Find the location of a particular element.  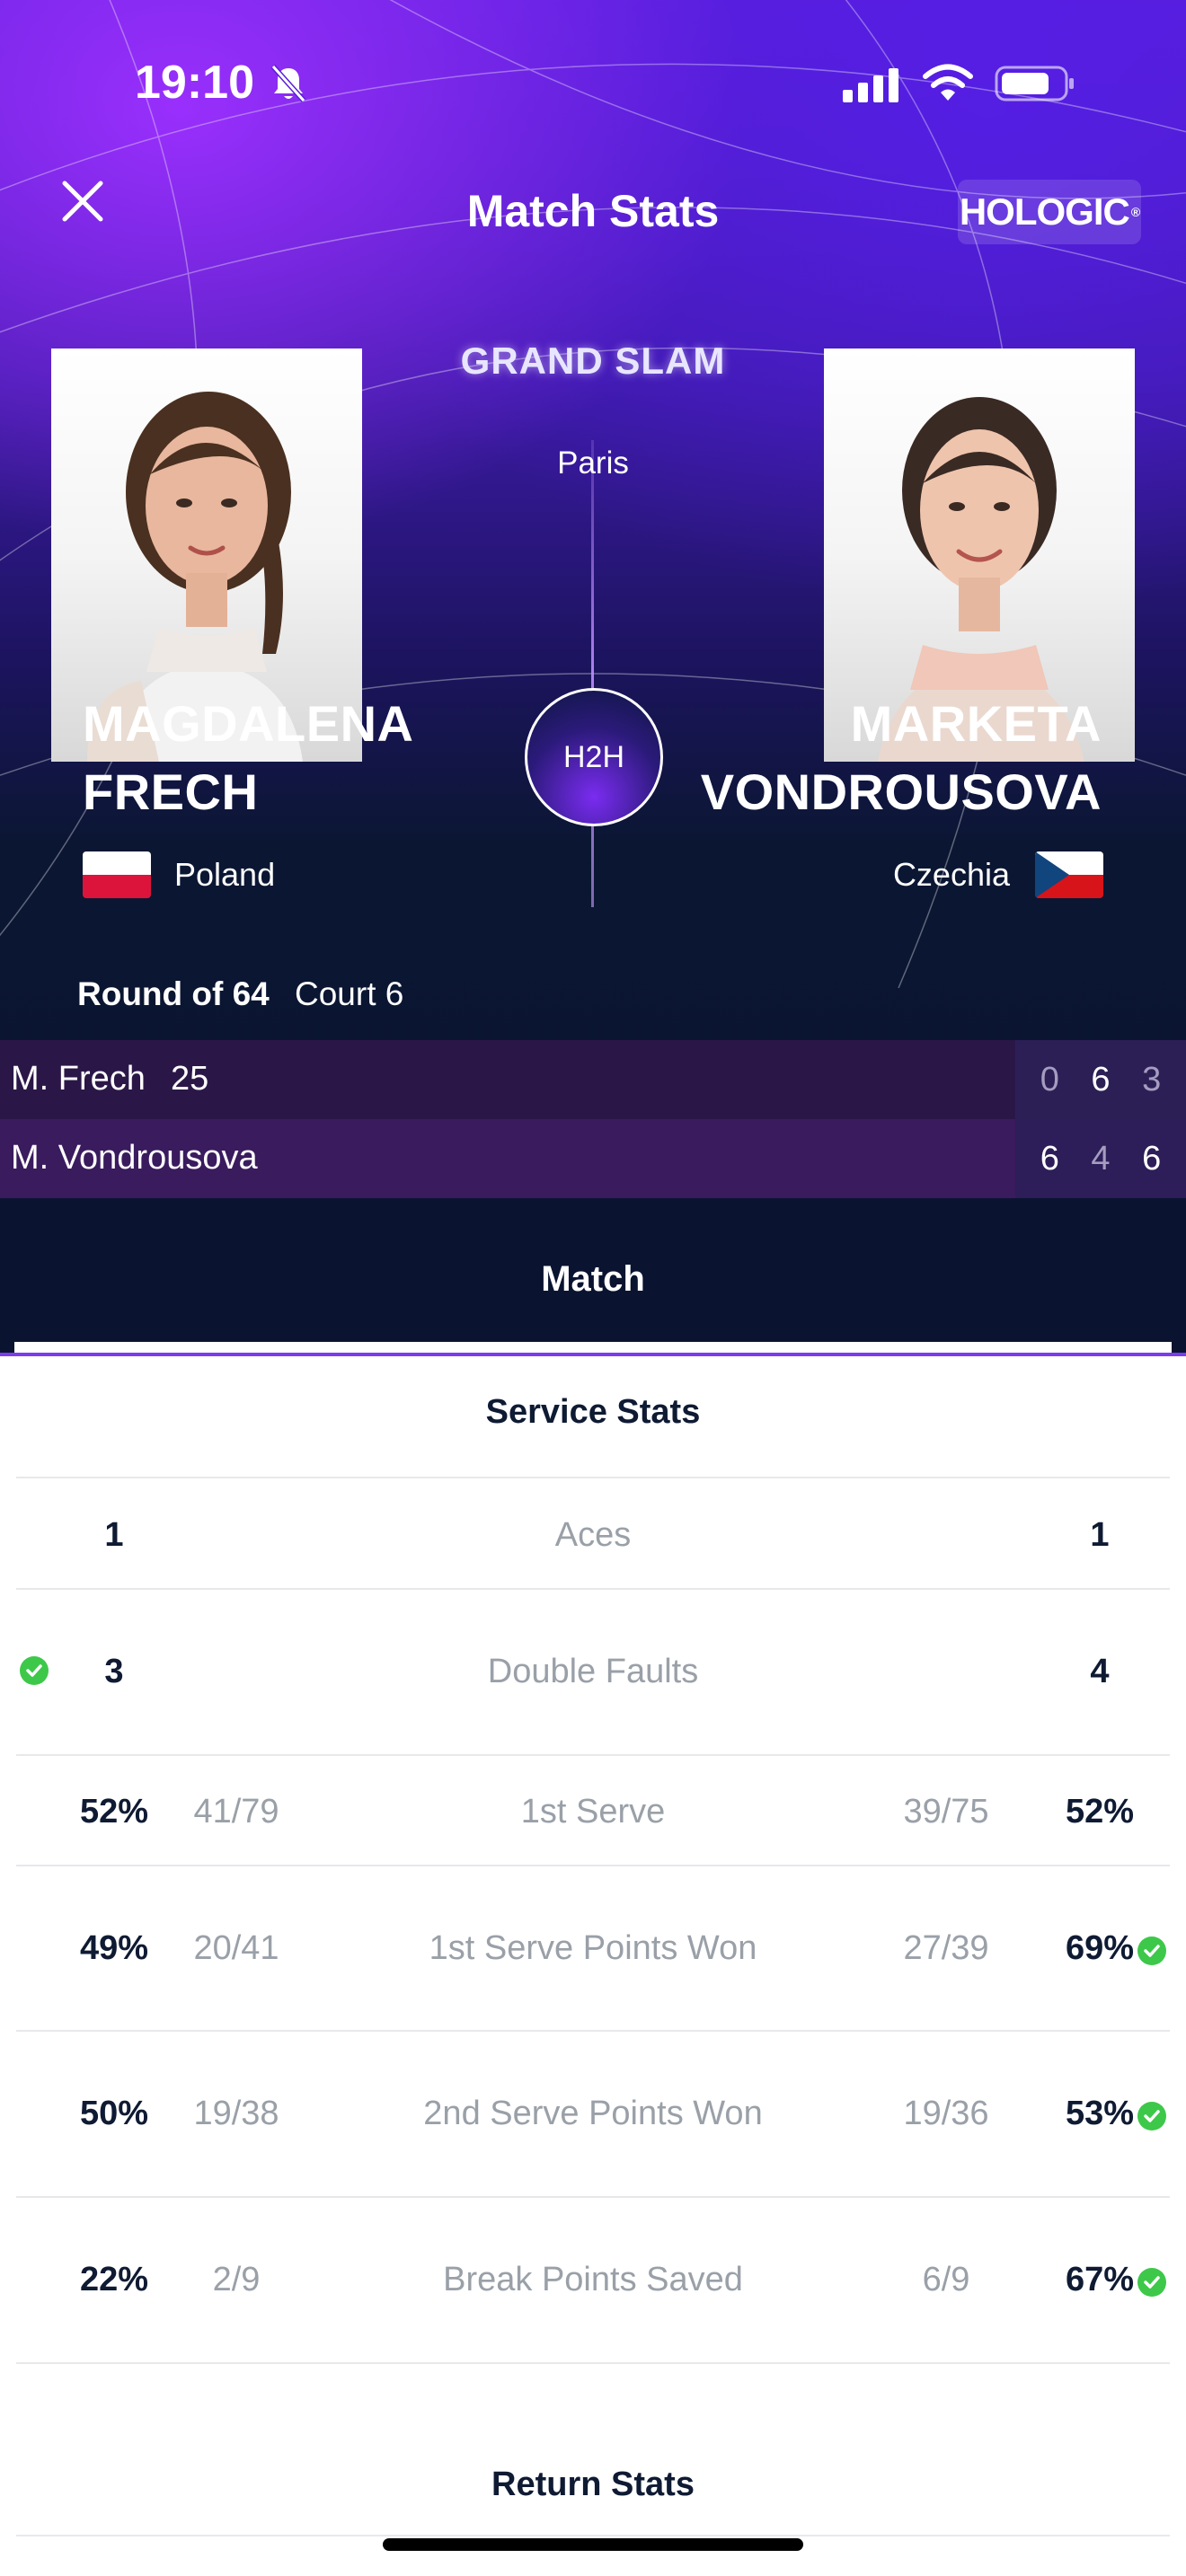

country-left: Poland is located at coordinates (225, 874).